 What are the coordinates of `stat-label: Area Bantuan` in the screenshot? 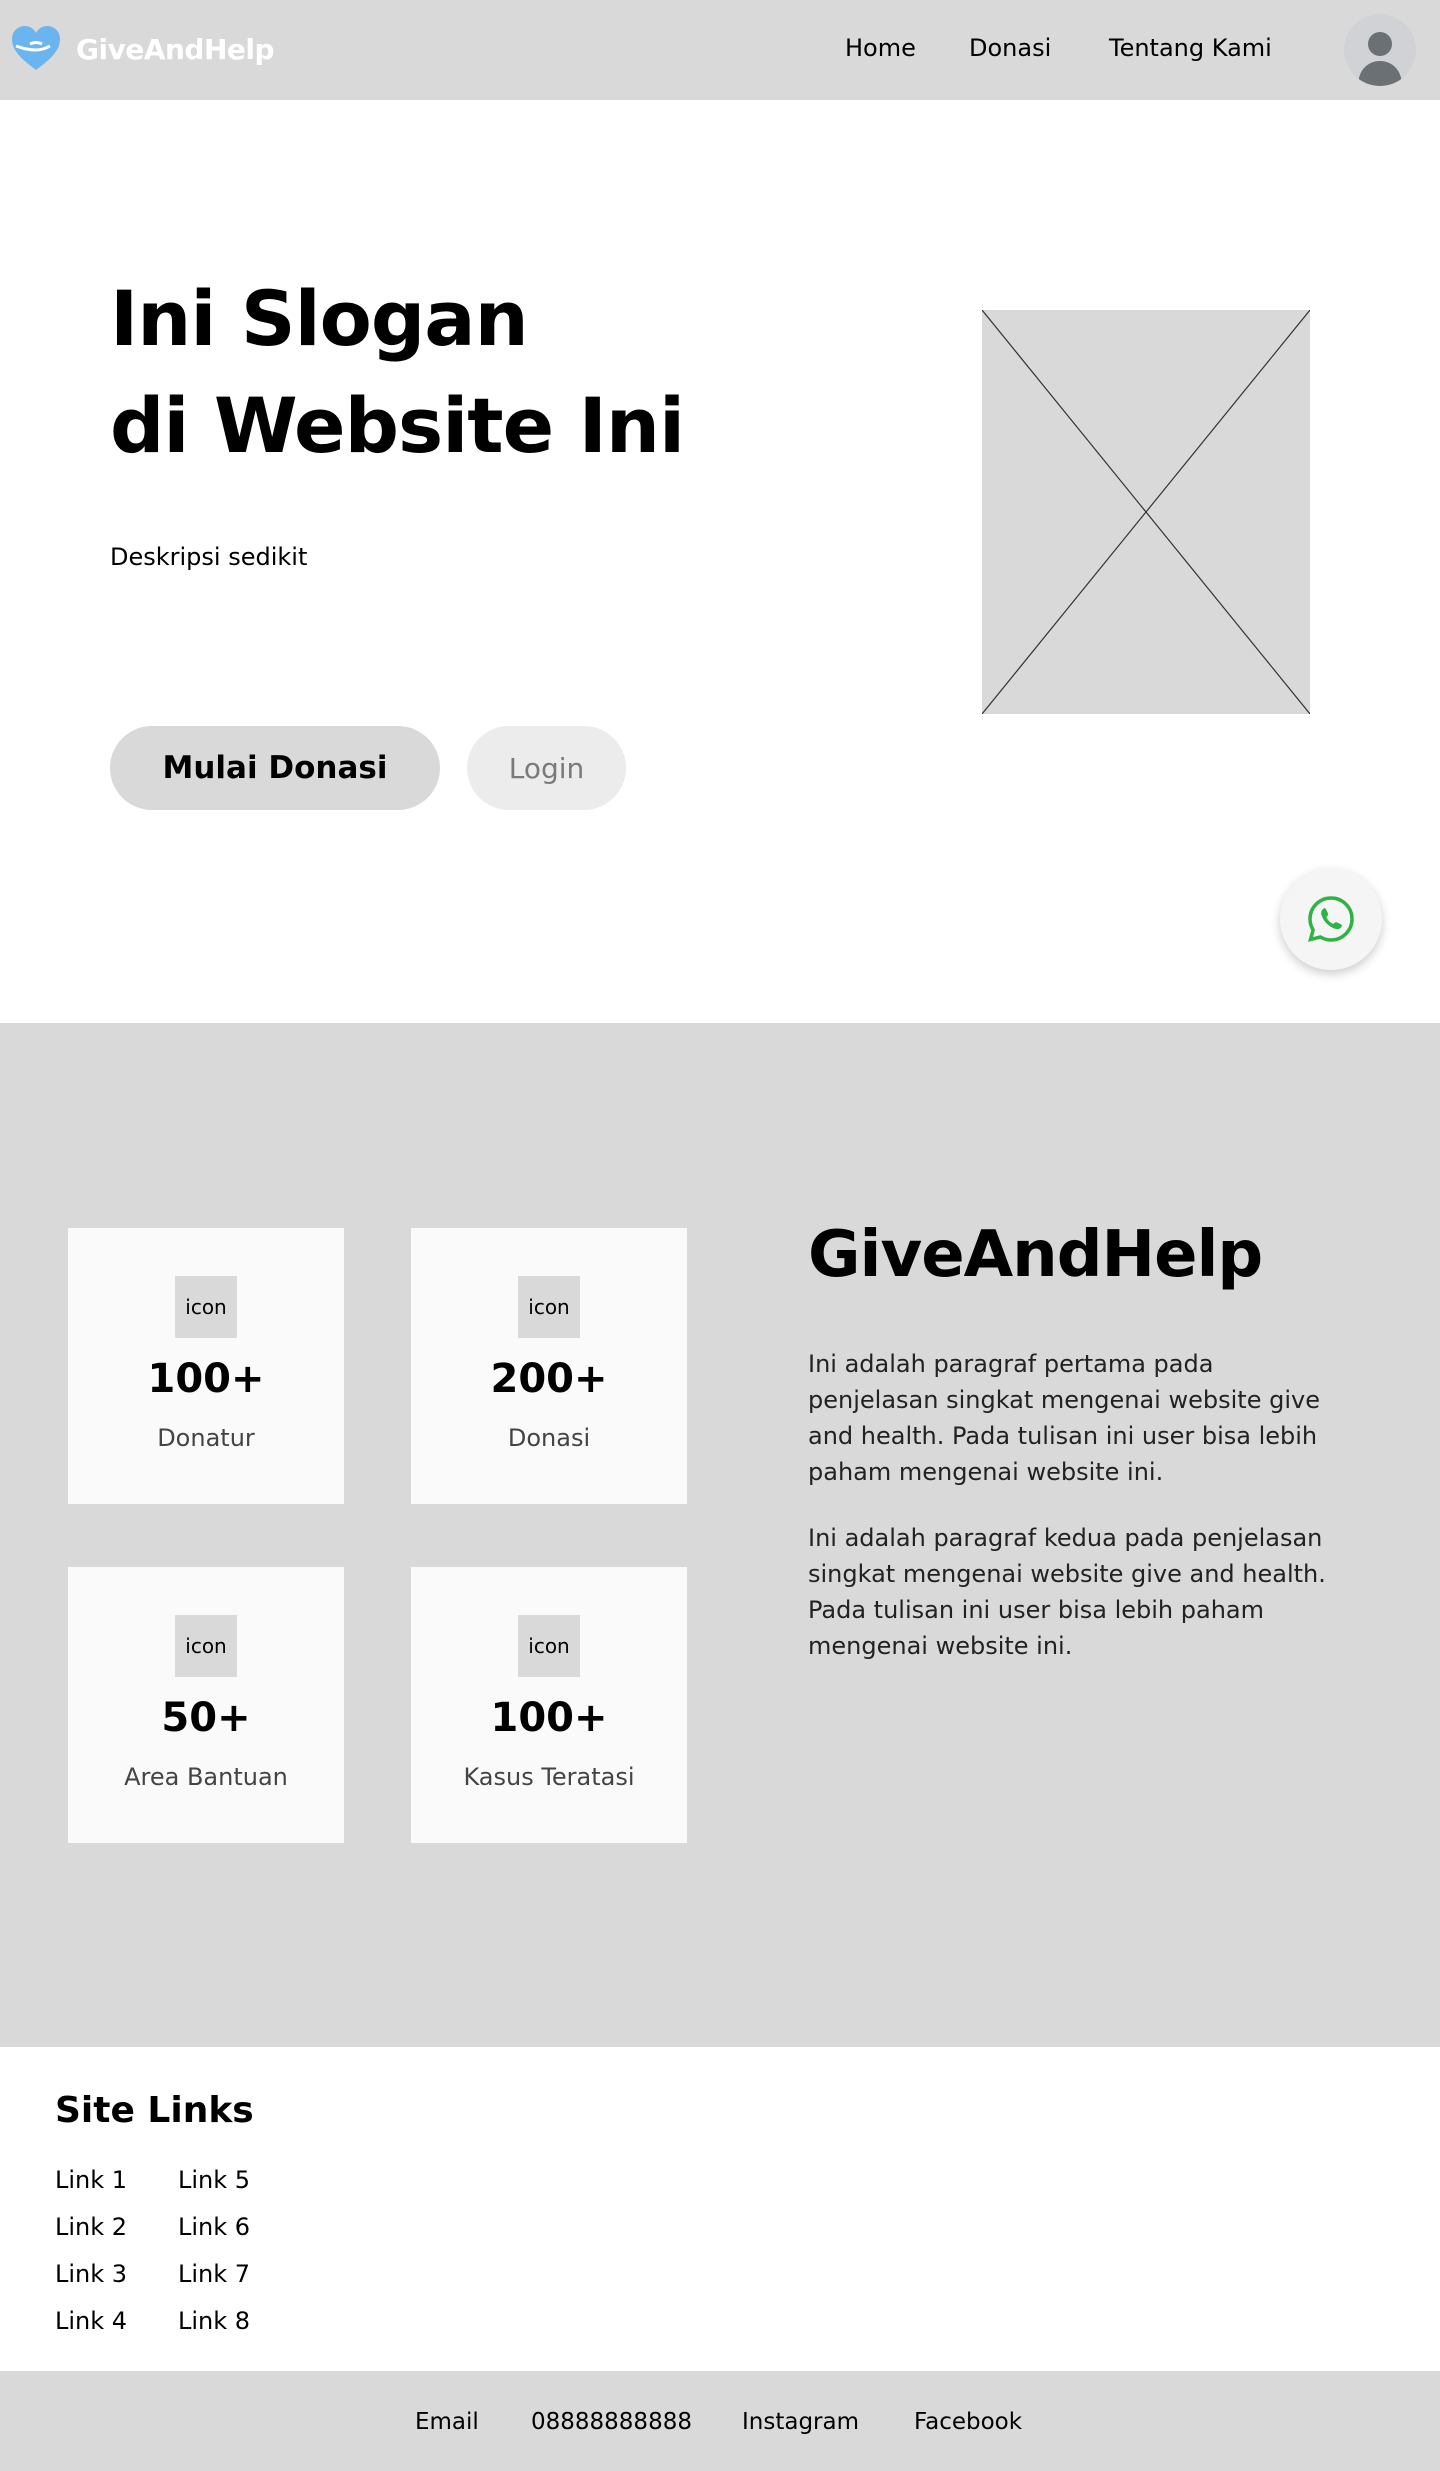 It's located at (206, 1777).